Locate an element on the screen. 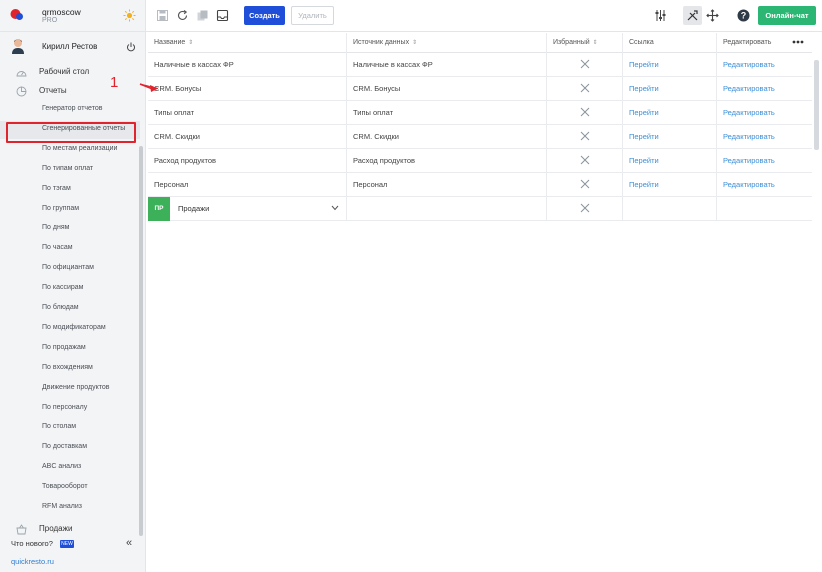 The image size is (822, 572). submenu-item: По модификаторам is located at coordinates (70, 329).